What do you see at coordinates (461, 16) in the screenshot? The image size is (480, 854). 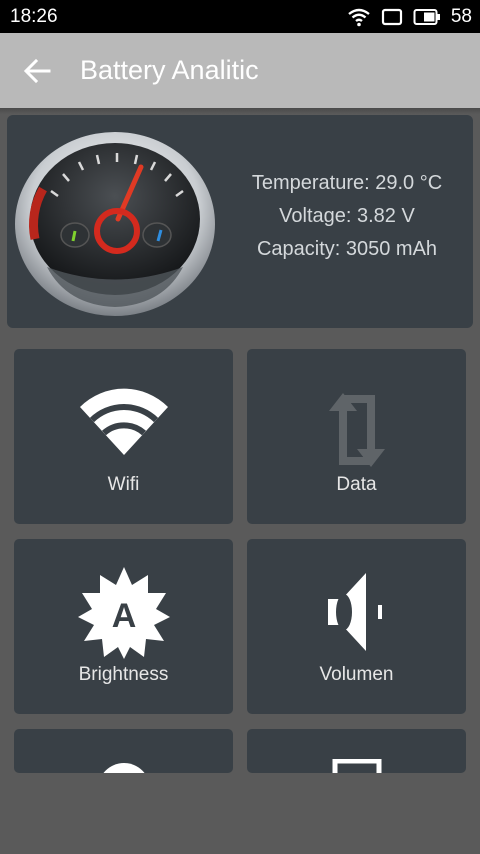 I see `battery-level: 58` at bounding box center [461, 16].